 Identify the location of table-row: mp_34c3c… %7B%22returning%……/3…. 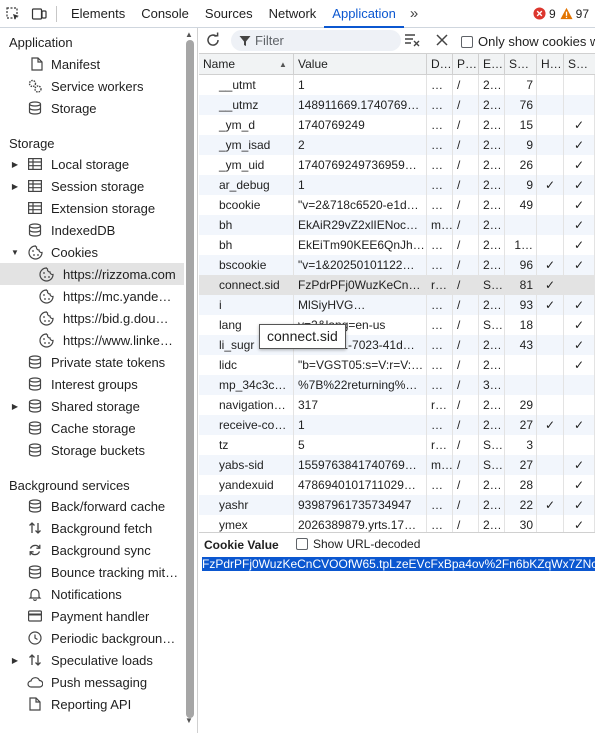
(397, 385).